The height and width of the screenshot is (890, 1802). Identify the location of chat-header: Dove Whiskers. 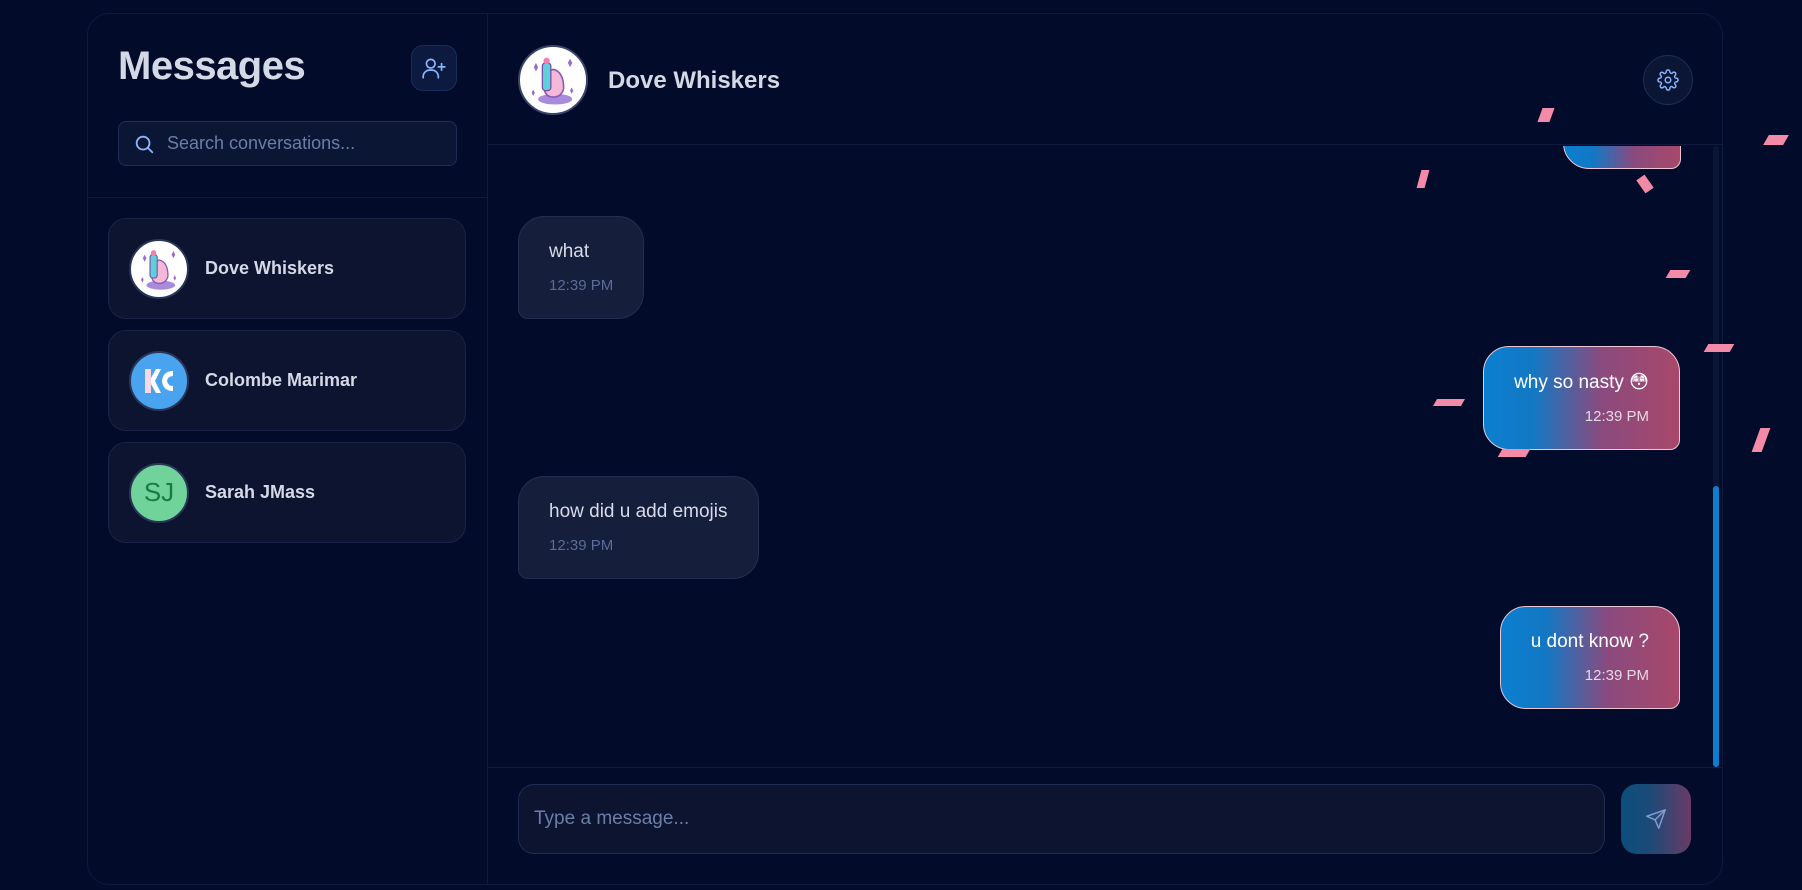
(1105, 79).